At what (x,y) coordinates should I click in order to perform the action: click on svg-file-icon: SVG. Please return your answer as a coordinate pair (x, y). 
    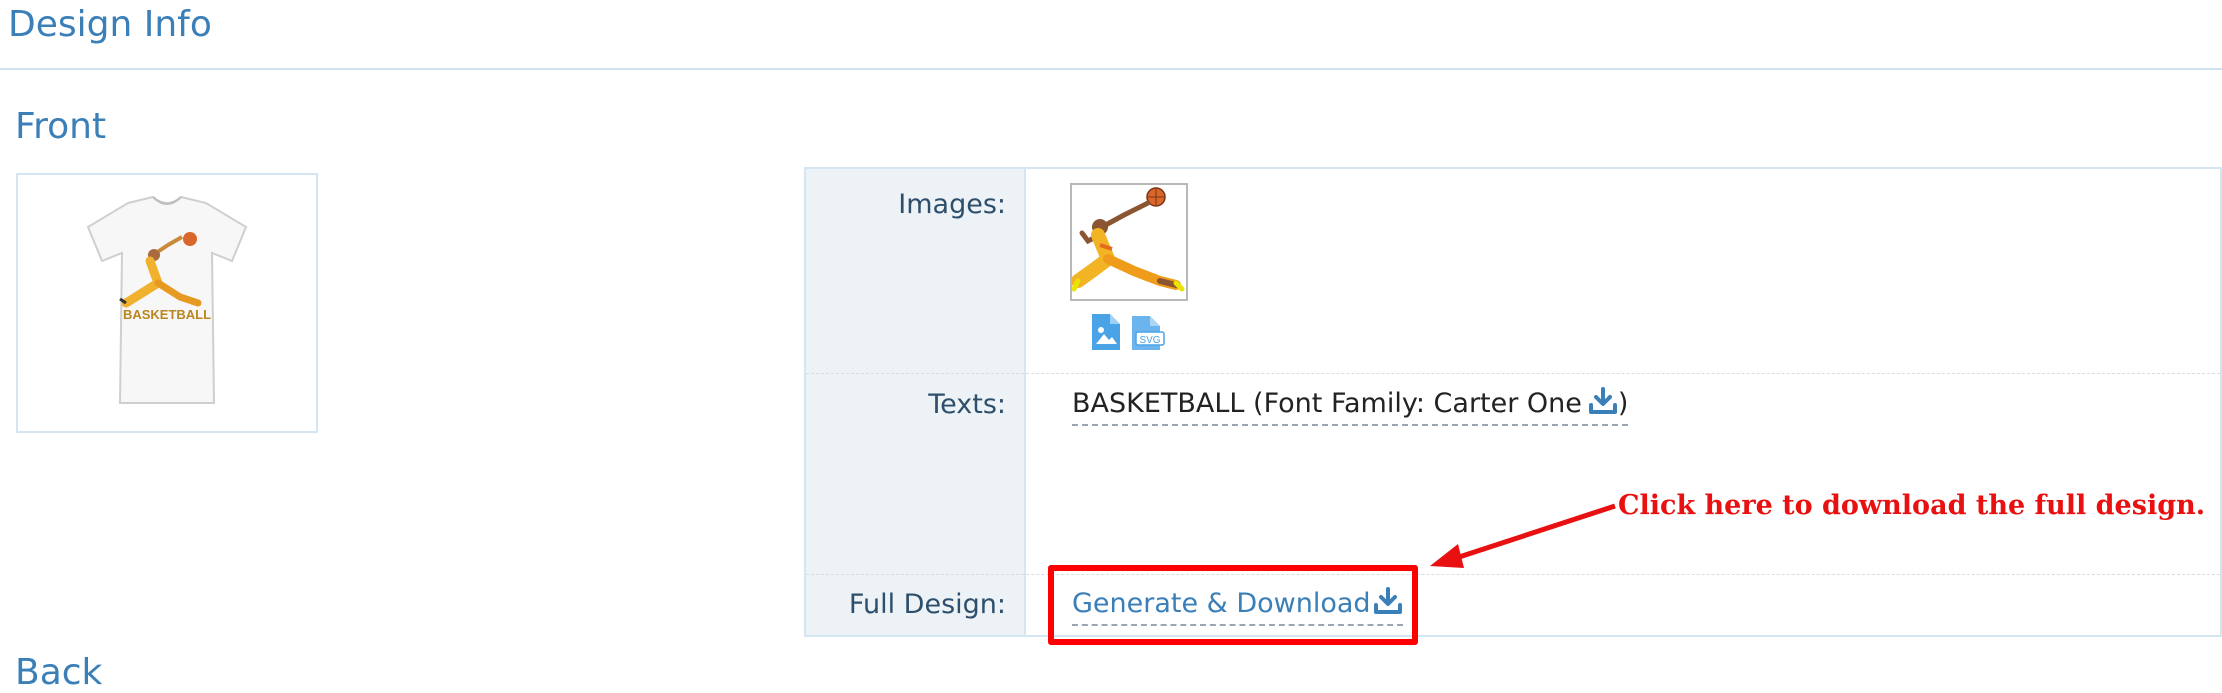
    Looking at the image, I should click on (1148, 335).